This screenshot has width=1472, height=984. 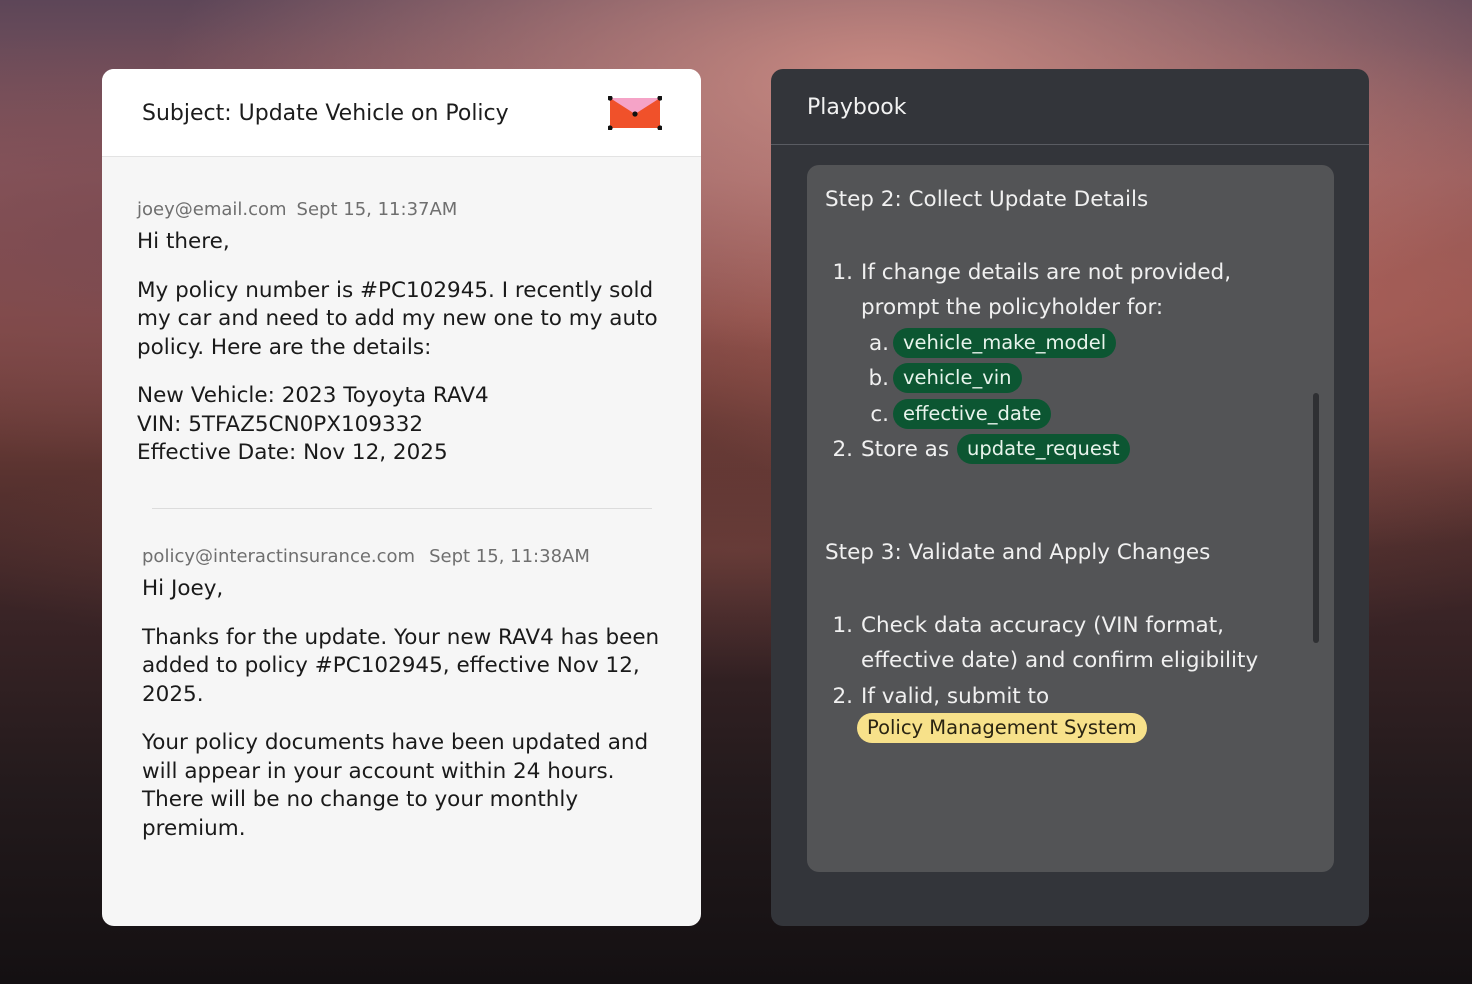 I want to click on step-2-title: Step 2: Collect Update Details, so click(x=987, y=199).